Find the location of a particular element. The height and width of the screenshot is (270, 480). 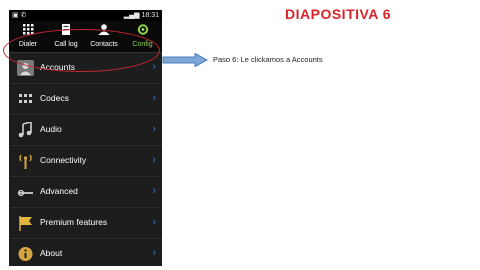

menu-item-premium-features: Premium features › is located at coordinates (85, 223).